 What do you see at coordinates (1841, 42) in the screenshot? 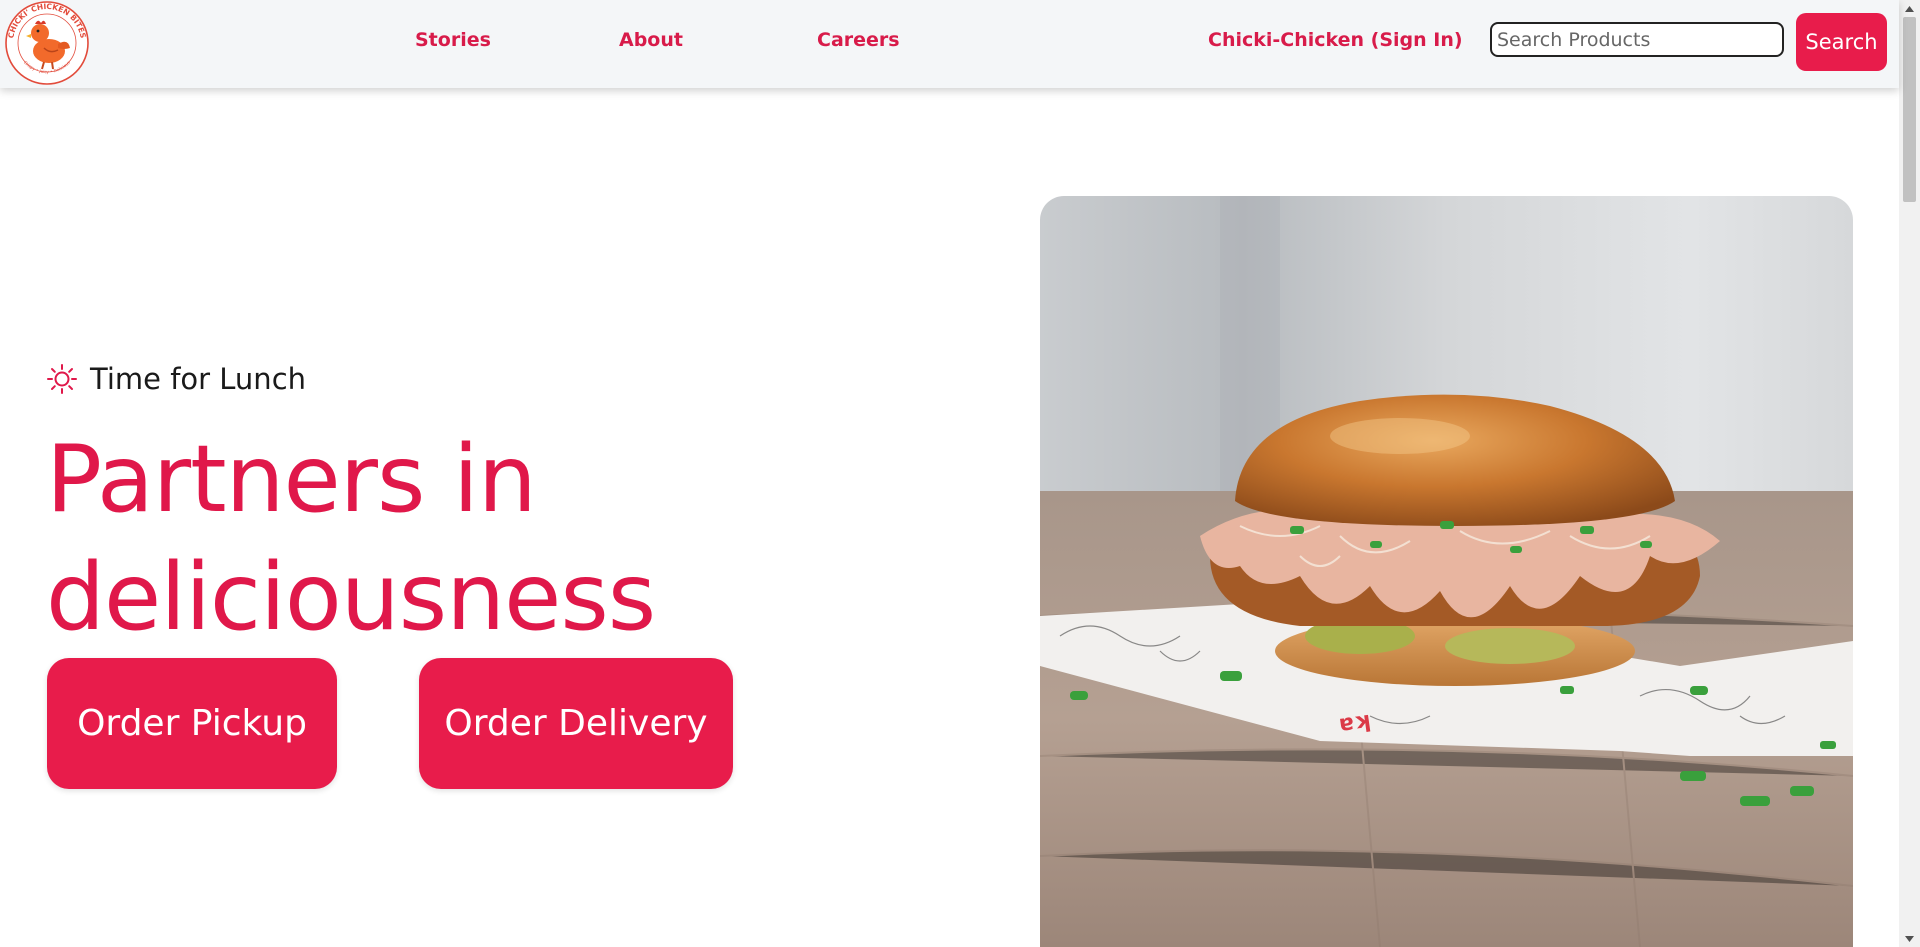
I see `search-button: Search` at bounding box center [1841, 42].